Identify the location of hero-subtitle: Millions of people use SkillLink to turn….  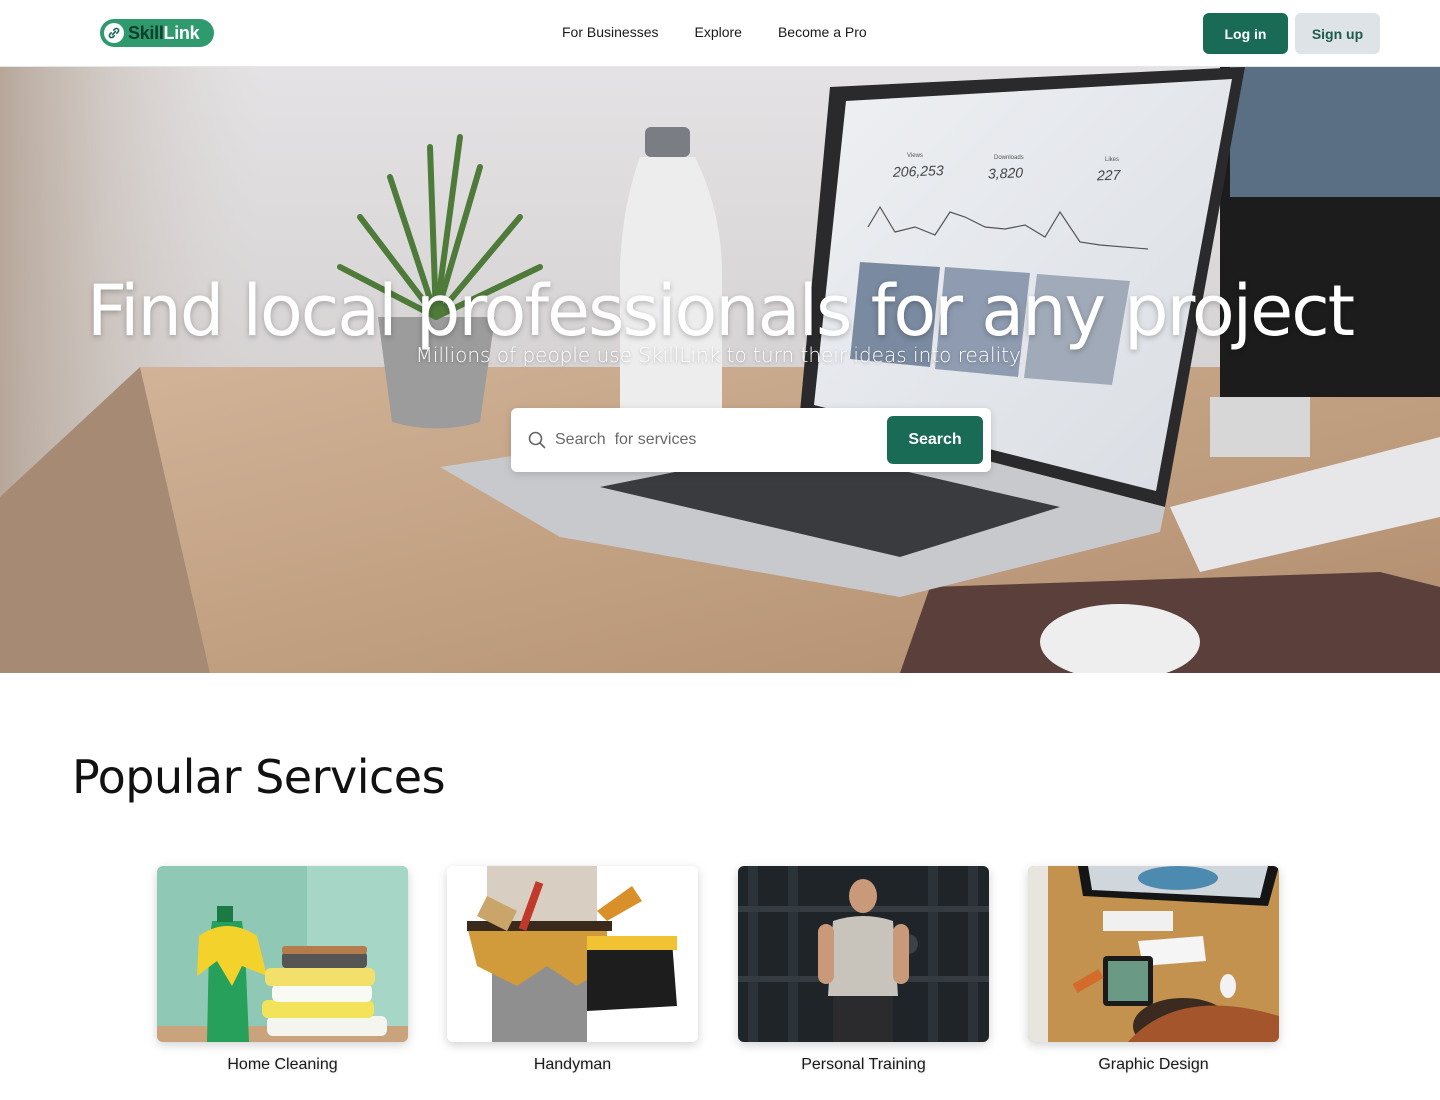
(720, 355).